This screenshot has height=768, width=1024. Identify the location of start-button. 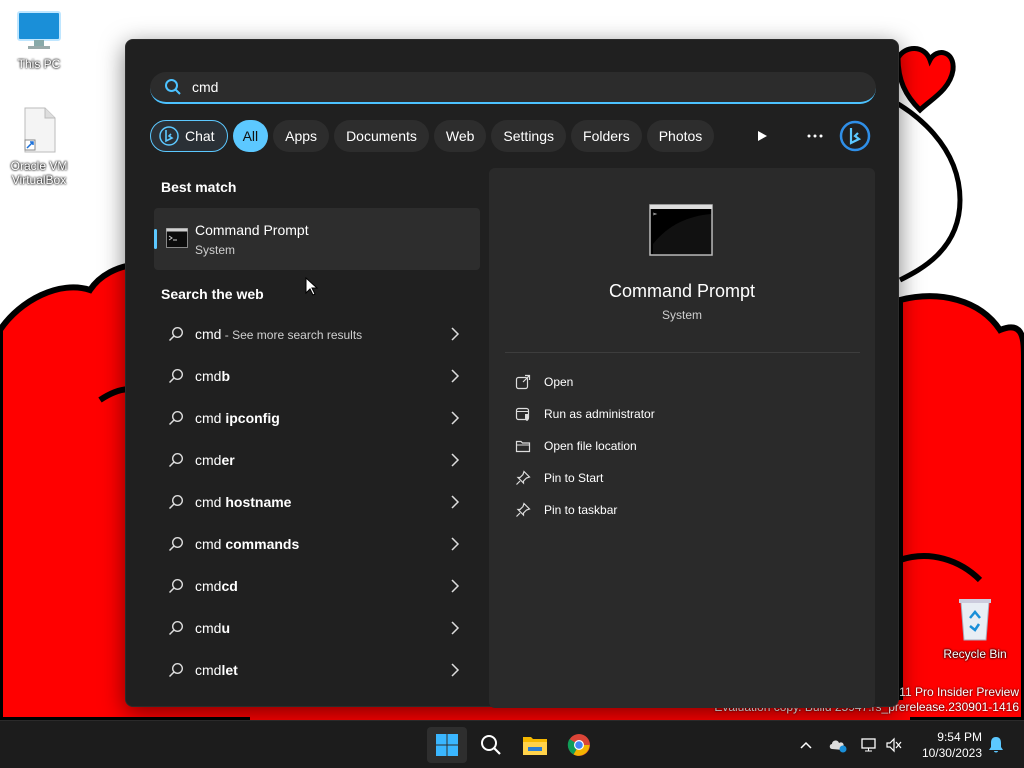
(447, 745).